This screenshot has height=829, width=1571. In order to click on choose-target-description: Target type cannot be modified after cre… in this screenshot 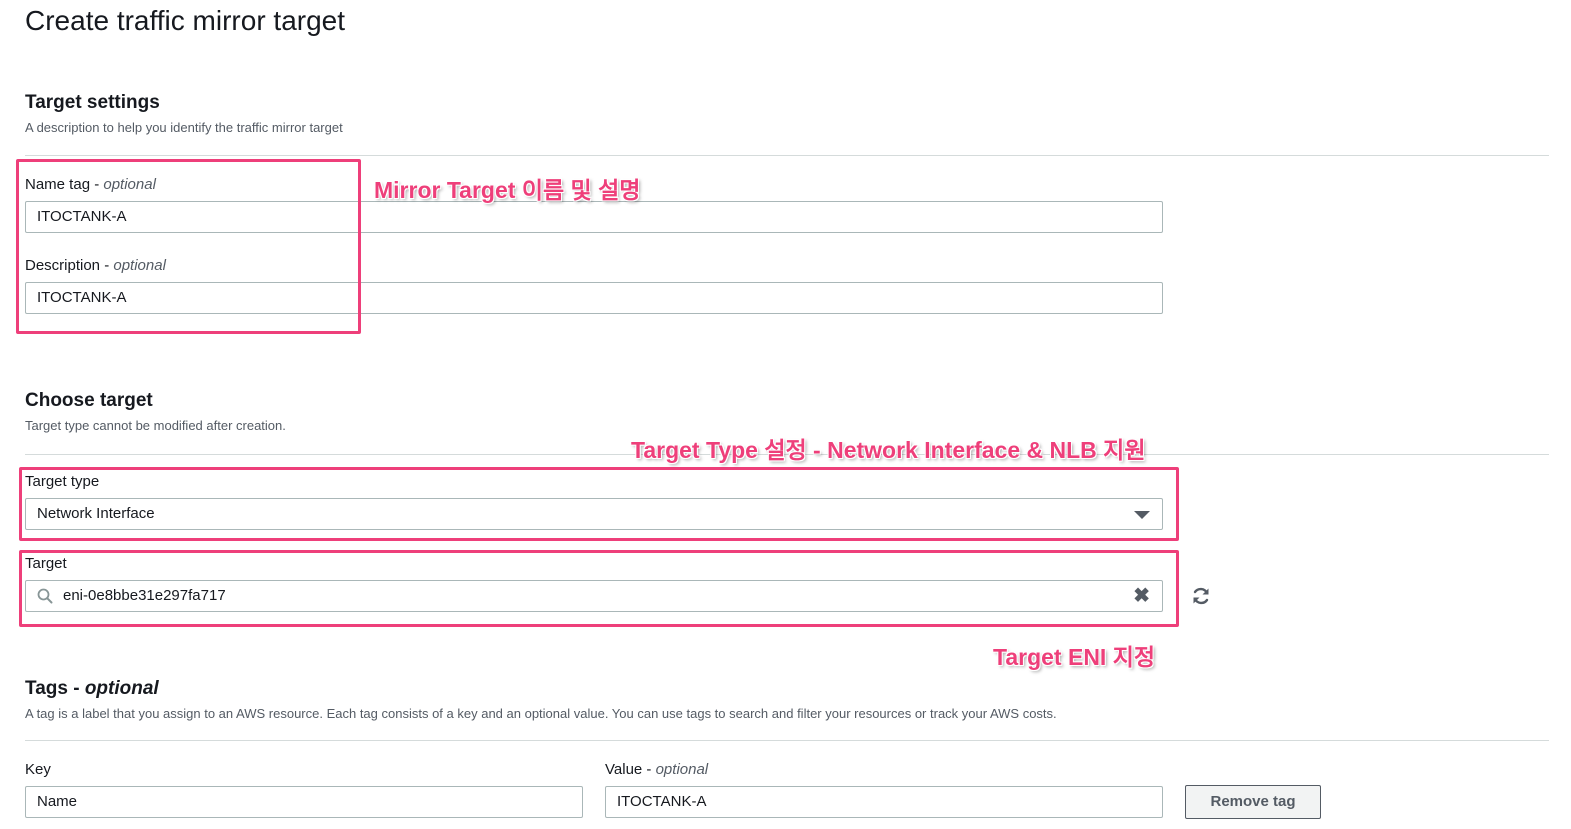, I will do `click(155, 425)`.